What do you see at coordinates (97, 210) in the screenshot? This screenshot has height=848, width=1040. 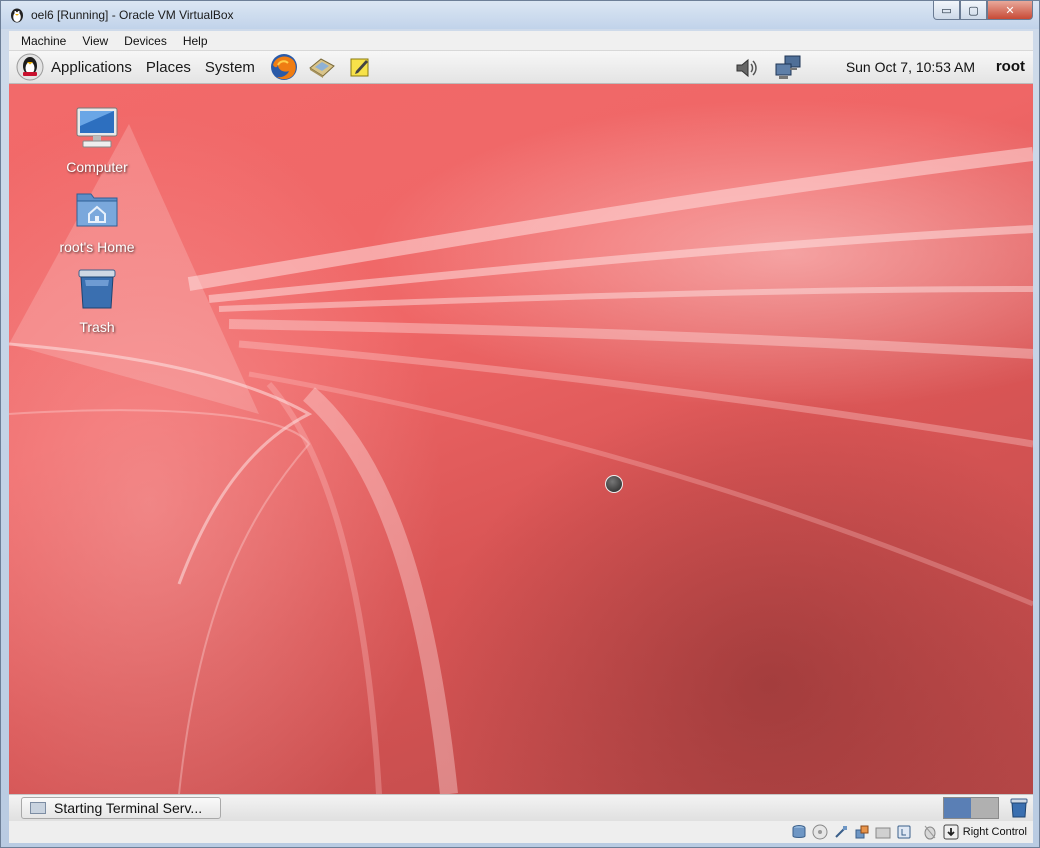 I see `home-folder-icon` at bounding box center [97, 210].